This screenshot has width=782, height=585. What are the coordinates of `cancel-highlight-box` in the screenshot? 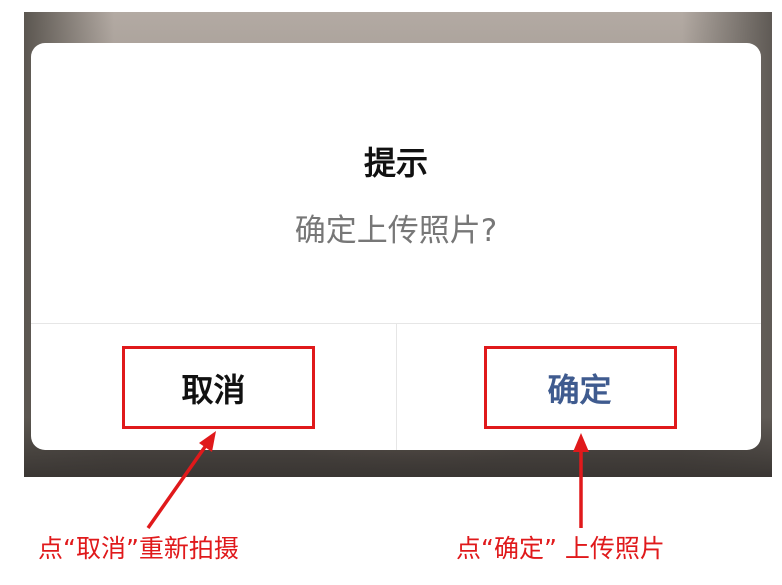 It's located at (218, 387).